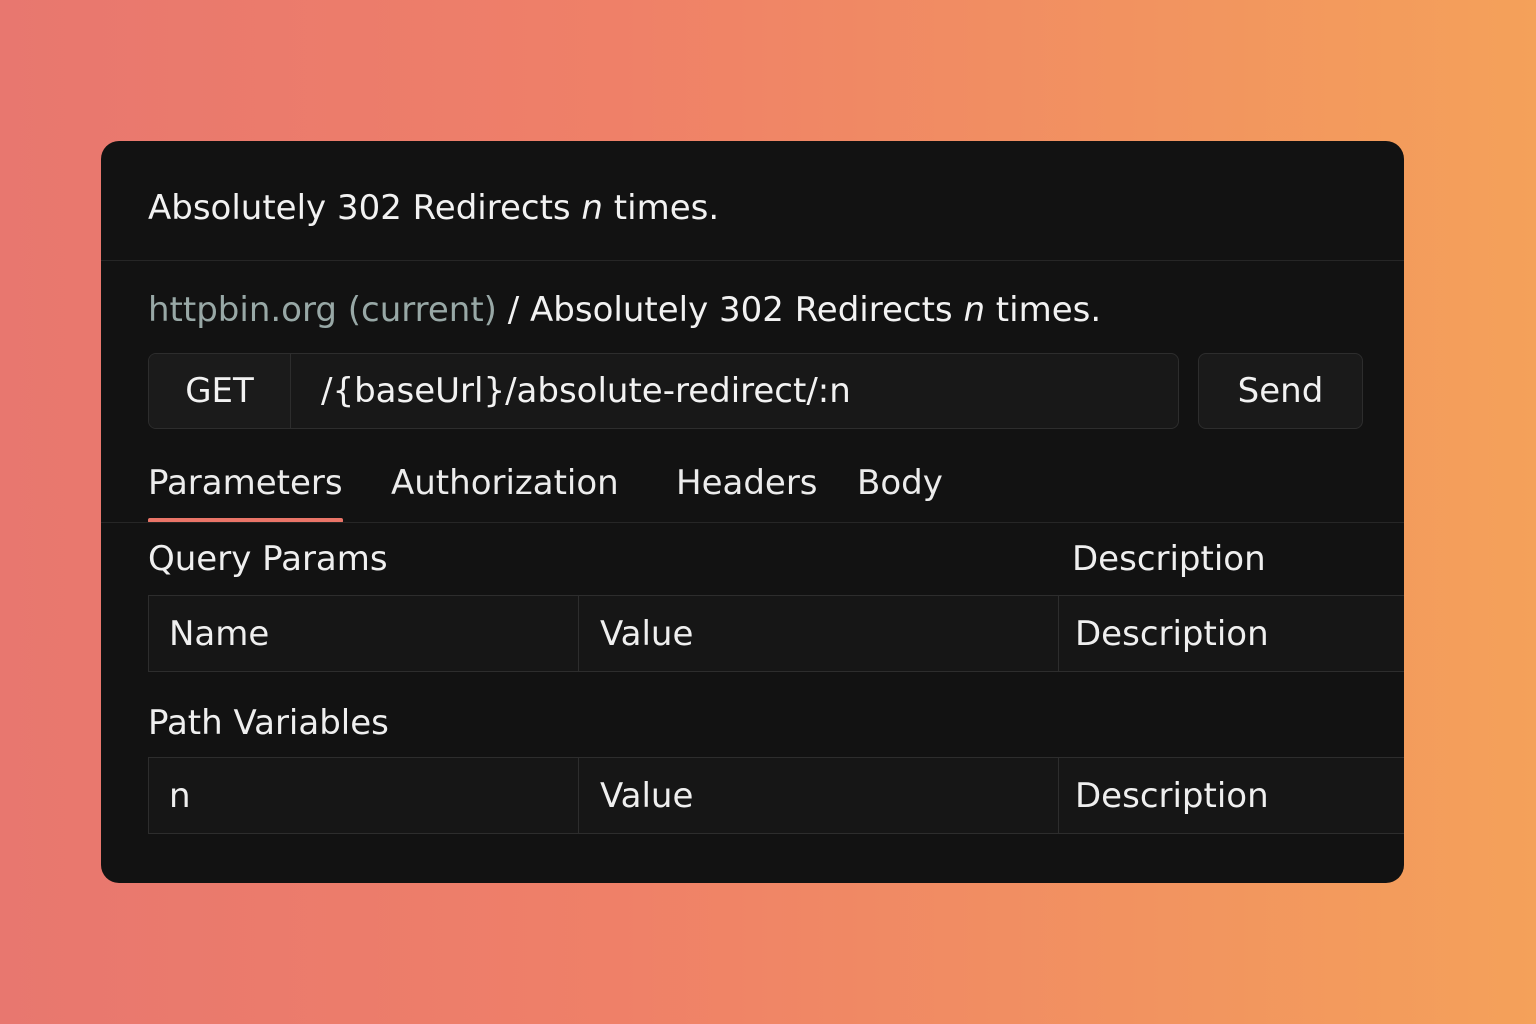 This screenshot has height=1024, width=1536. I want to click on path-variable-name: n, so click(364, 795).